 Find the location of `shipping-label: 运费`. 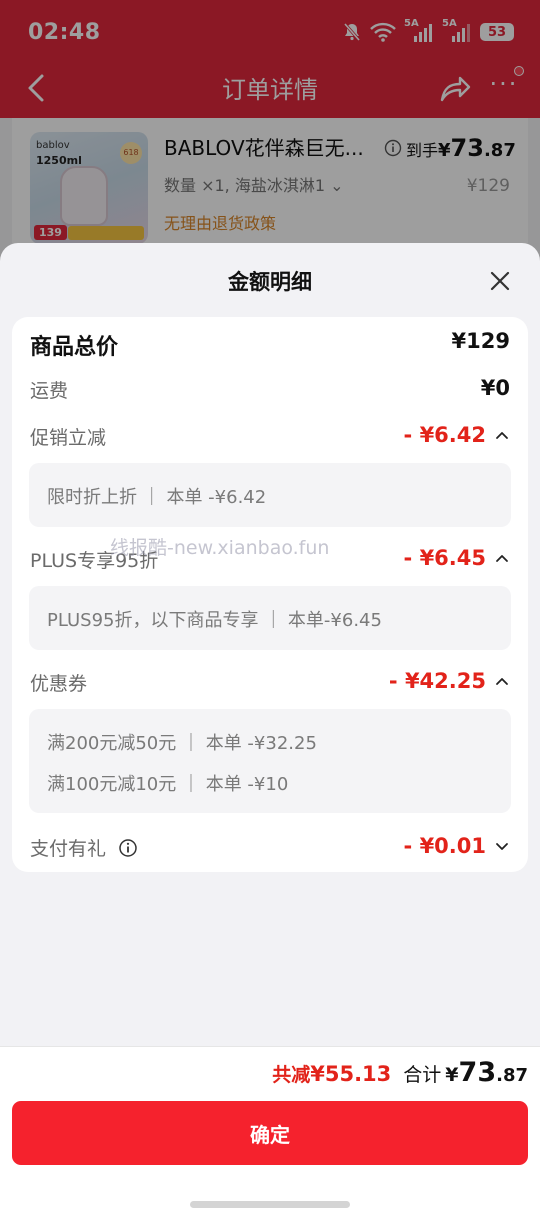

shipping-label: 运费 is located at coordinates (49, 391).